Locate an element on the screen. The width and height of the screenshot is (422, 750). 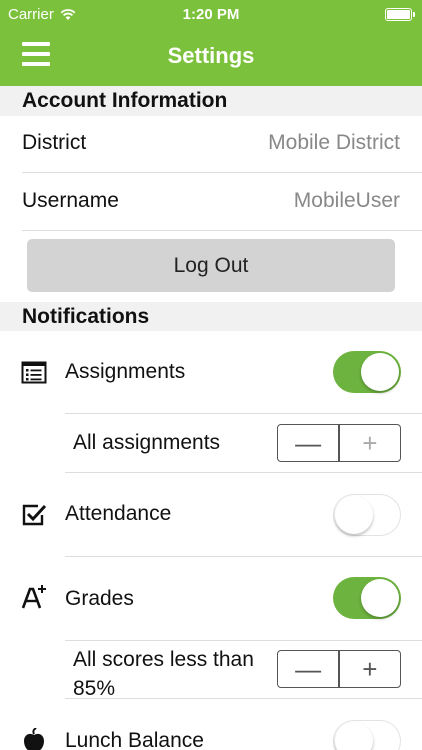
grades-toggle is located at coordinates (367, 598).